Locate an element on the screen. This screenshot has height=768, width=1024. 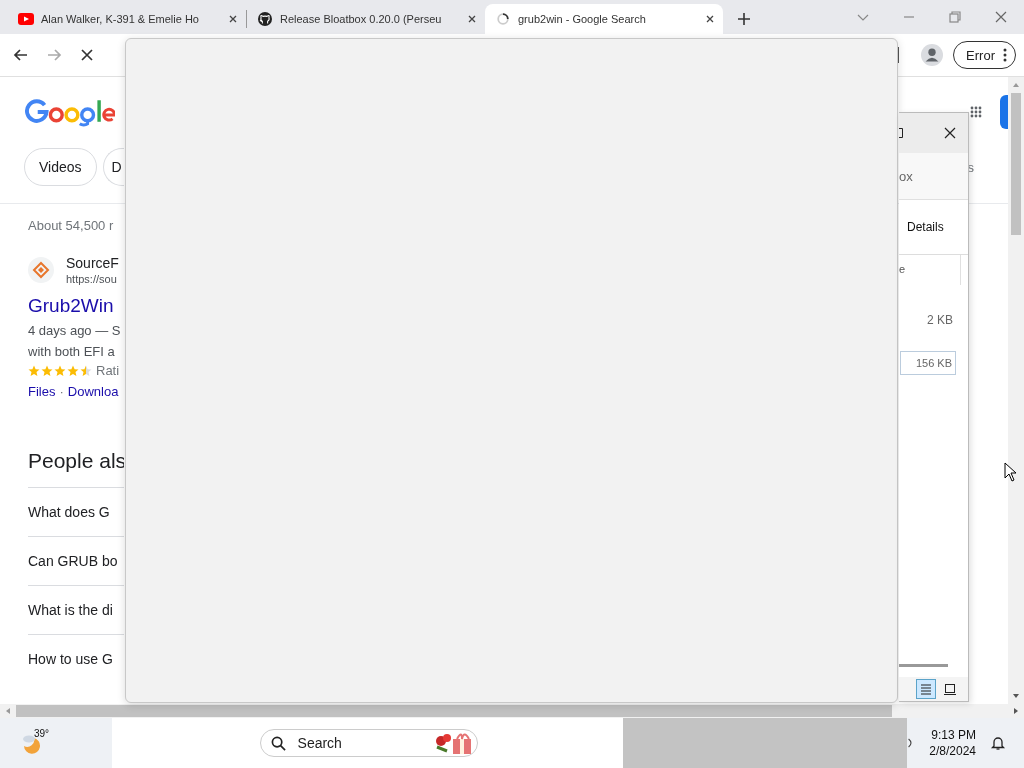
lines-icon is located at coordinates (926, 689).